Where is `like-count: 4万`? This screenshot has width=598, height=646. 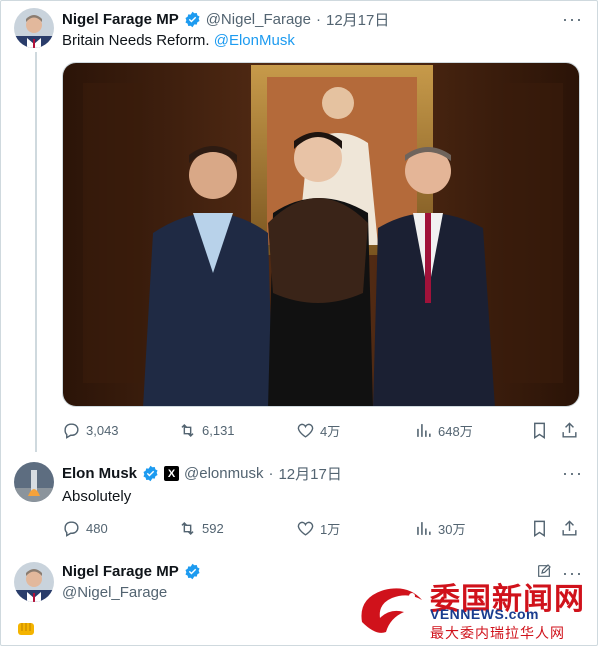 like-count: 4万 is located at coordinates (330, 431).